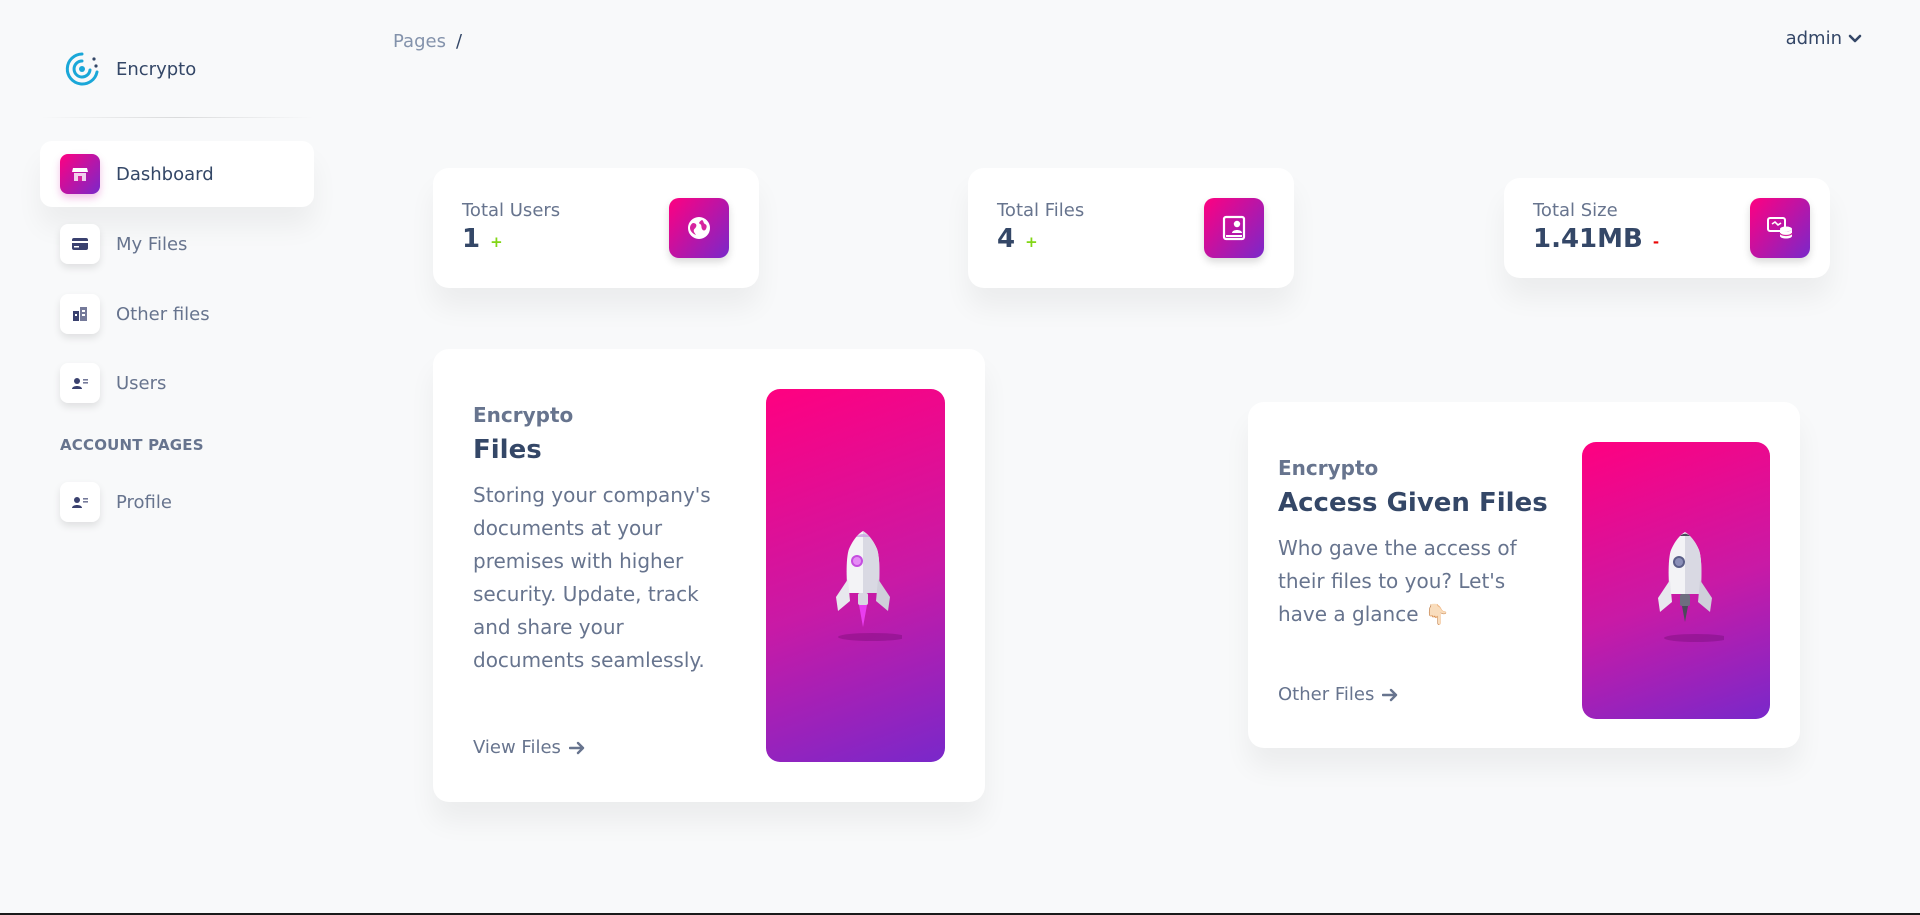 The image size is (1920, 915). What do you see at coordinates (471, 239) in the screenshot?
I see `stat-number: 1` at bounding box center [471, 239].